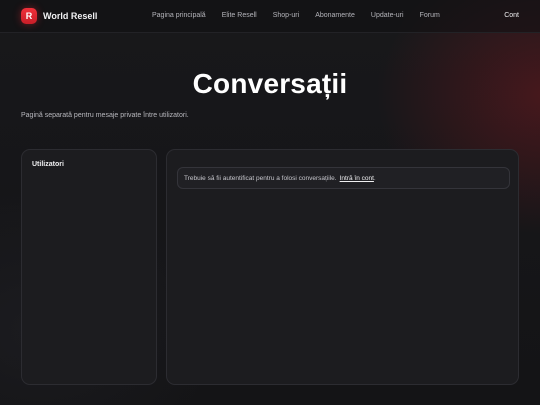  I want to click on brand-logo: R World Resell, so click(59, 16).